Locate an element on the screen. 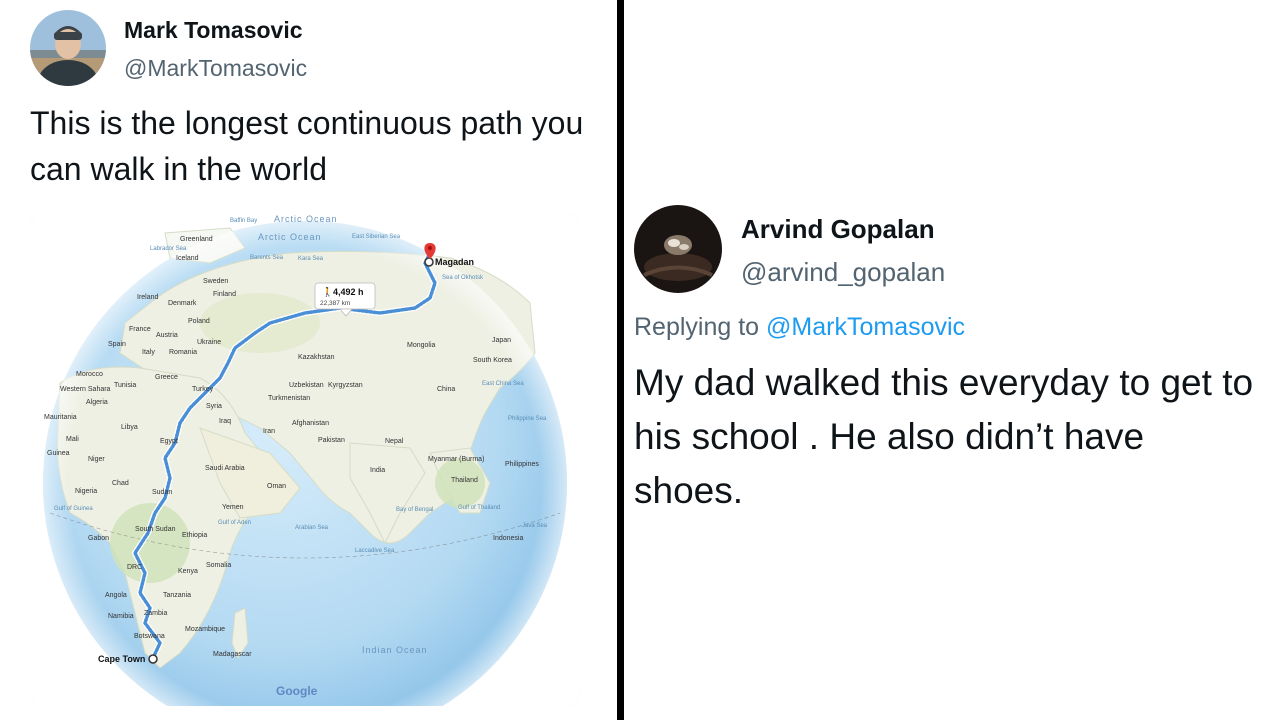 This screenshot has width=1280, height=720. label-east-china-sea: East China Sea is located at coordinates (503, 384).